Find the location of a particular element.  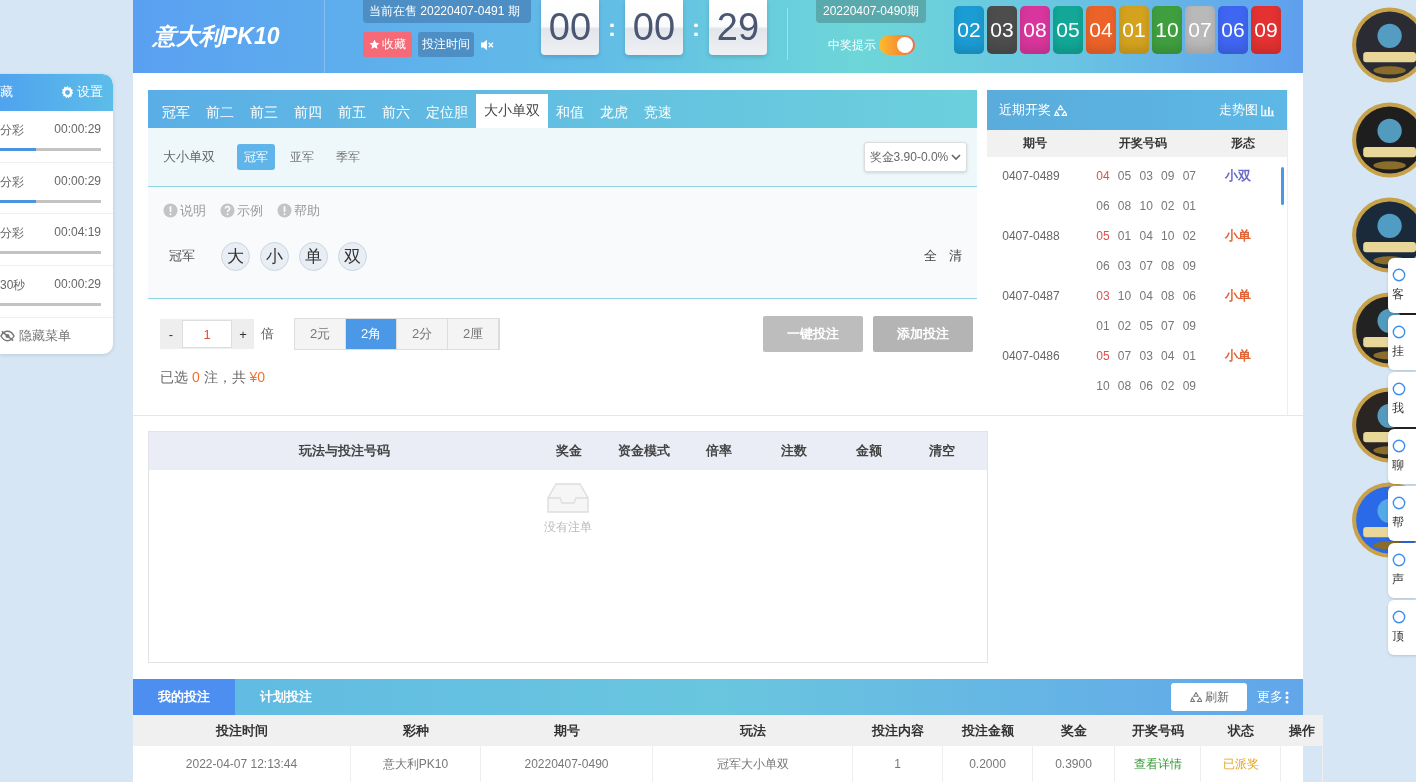

column-header: 资金模式 is located at coordinates (644, 451).